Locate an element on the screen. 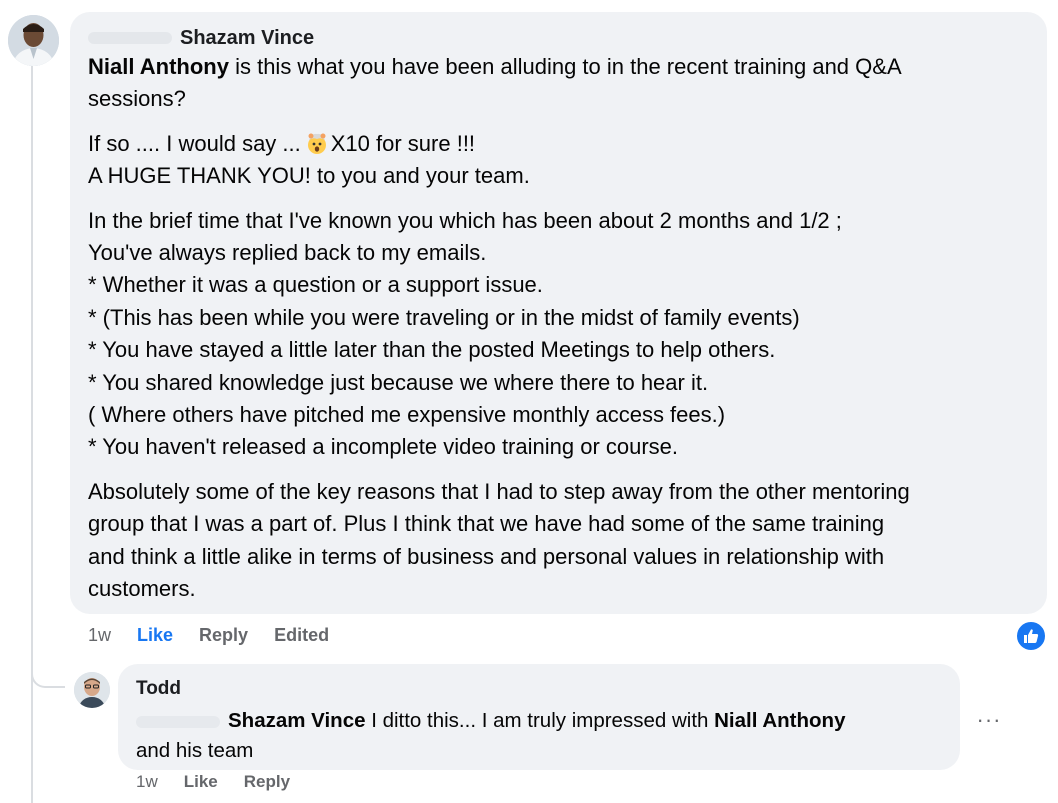 This screenshot has height=803, width=1058. more-options-button: ··· is located at coordinates (989, 720).